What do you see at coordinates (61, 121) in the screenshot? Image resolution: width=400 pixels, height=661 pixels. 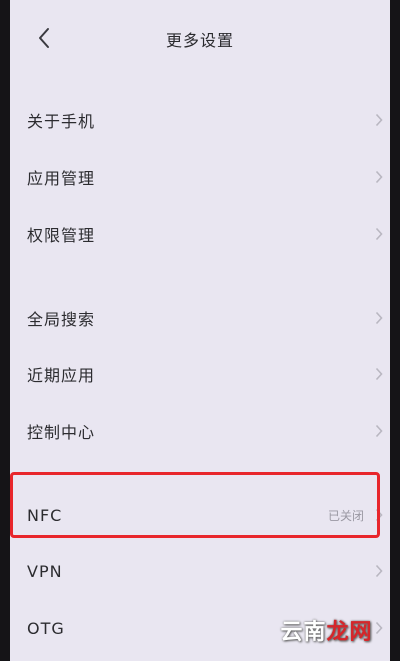 I see `menu-item-label: 关于手机` at bounding box center [61, 121].